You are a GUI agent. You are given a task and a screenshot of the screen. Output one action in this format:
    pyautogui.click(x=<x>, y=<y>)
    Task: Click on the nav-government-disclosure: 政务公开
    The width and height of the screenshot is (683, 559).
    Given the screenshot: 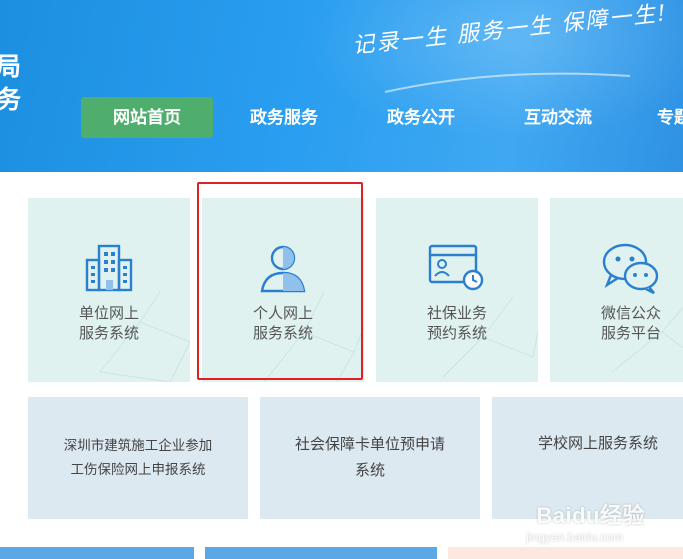 What is the action you would take?
    pyautogui.click(x=421, y=117)
    